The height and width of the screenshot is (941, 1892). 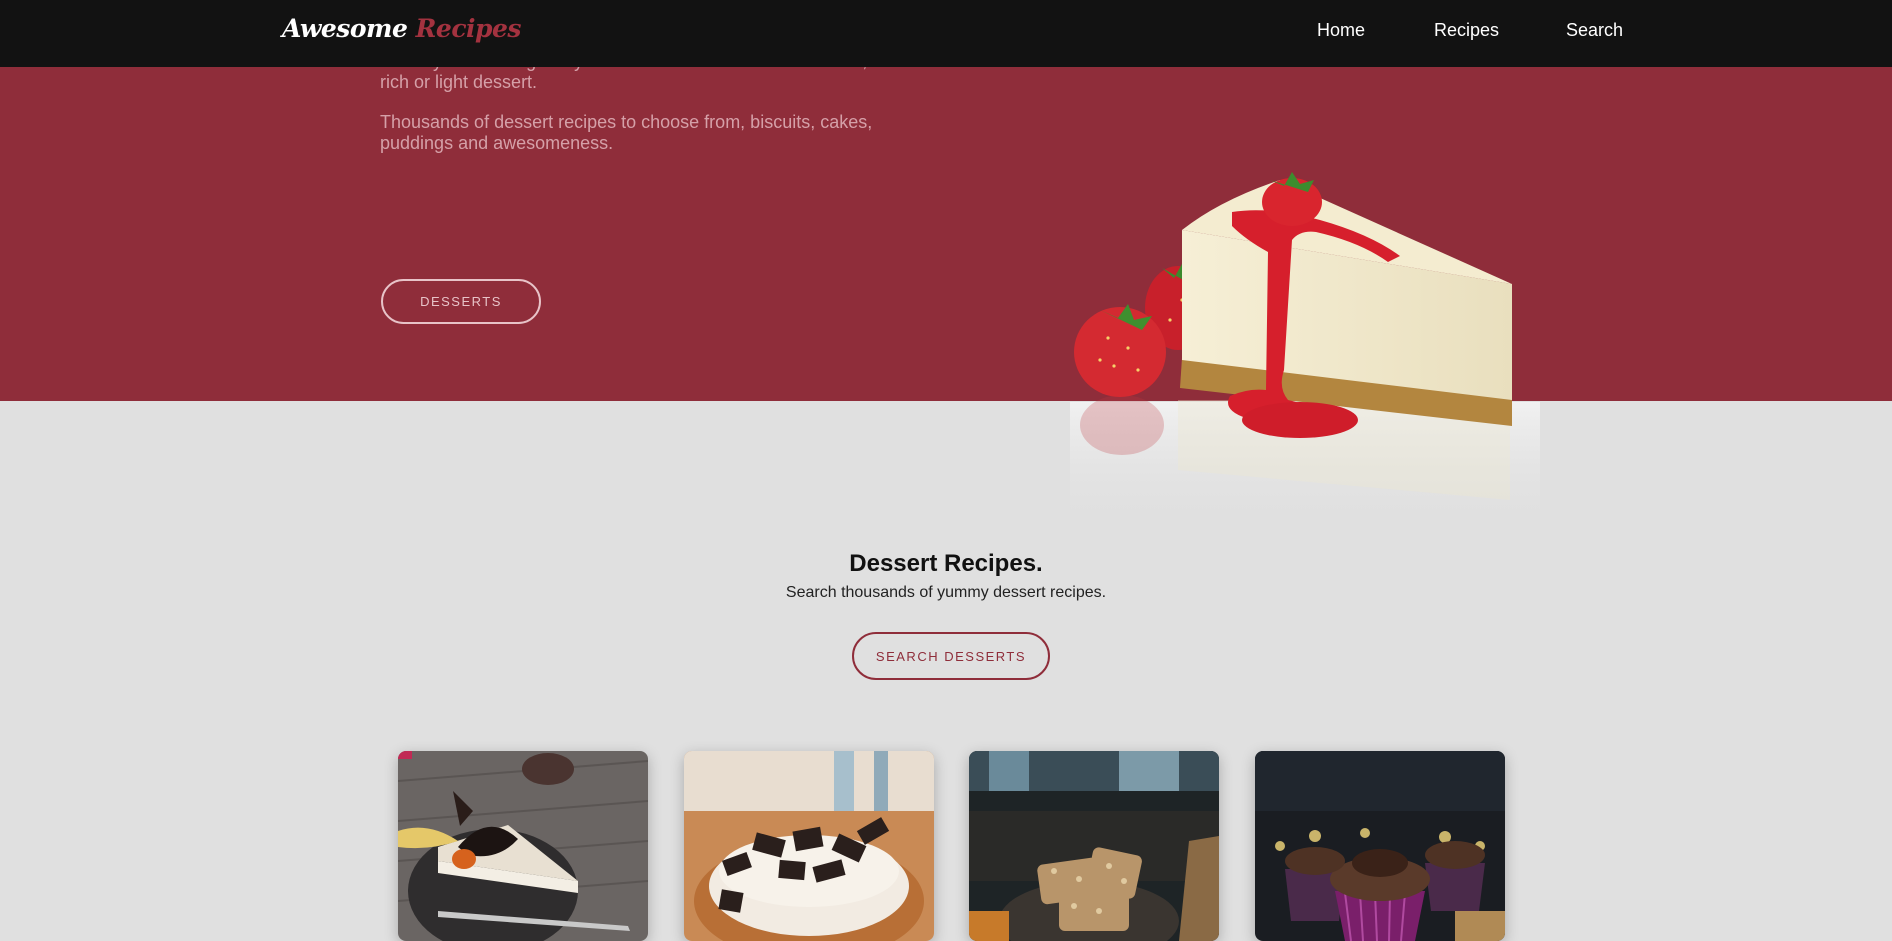 What do you see at coordinates (1305, 351) in the screenshot?
I see `cheesecake-image` at bounding box center [1305, 351].